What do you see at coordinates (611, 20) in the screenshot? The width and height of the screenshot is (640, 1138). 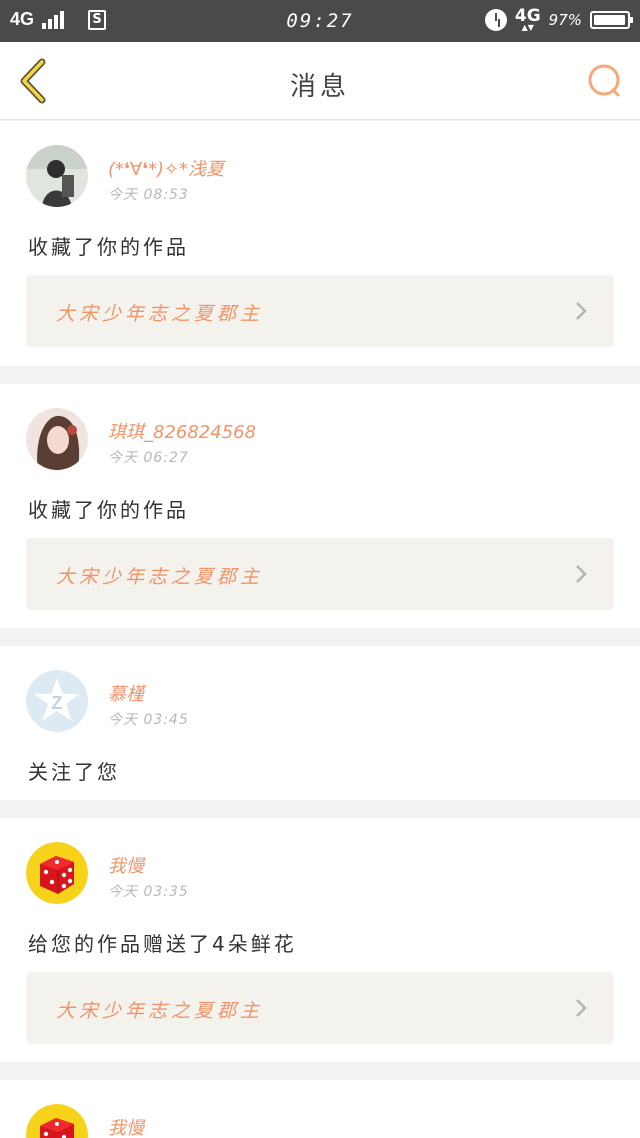 I see `battery-icon` at bounding box center [611, 20].